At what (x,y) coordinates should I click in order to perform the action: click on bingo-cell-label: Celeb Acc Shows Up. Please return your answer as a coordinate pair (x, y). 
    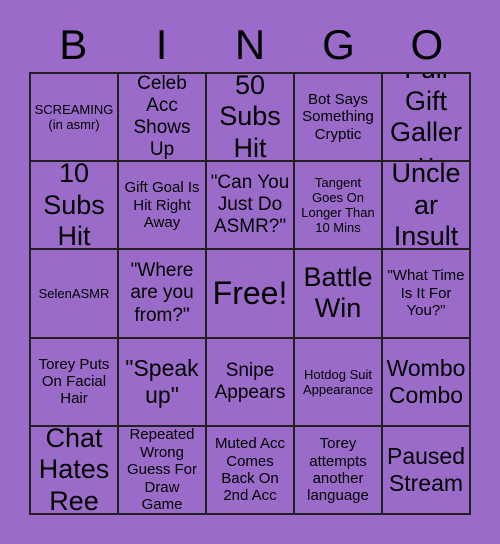
    Looking at the image, I should click on (162, 117).